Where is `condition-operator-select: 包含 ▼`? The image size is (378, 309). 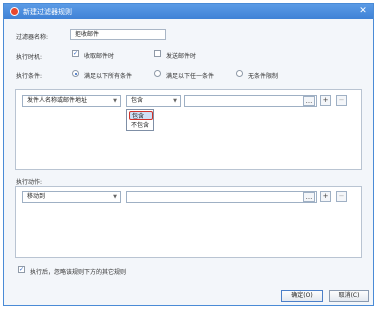 condition-operator-select: 包含 ▼ is located at coordinates (153, 101).